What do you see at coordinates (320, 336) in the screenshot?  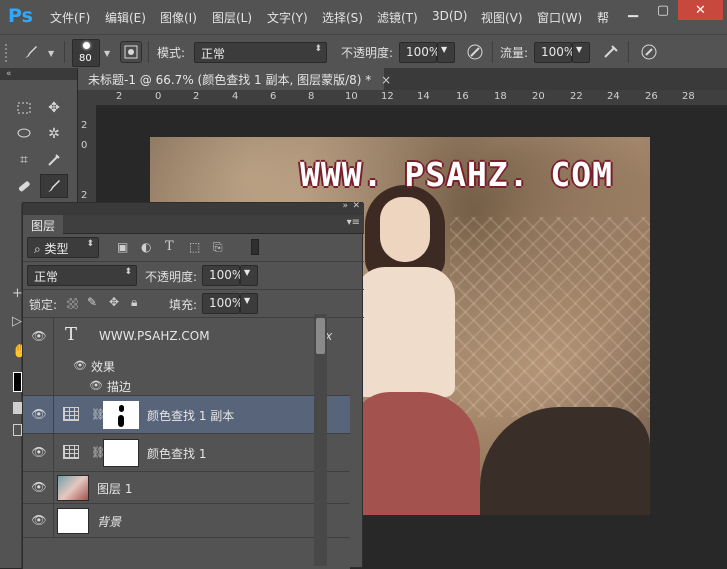 I see `scrollbar-thumb` at bounding box center [320, 336].